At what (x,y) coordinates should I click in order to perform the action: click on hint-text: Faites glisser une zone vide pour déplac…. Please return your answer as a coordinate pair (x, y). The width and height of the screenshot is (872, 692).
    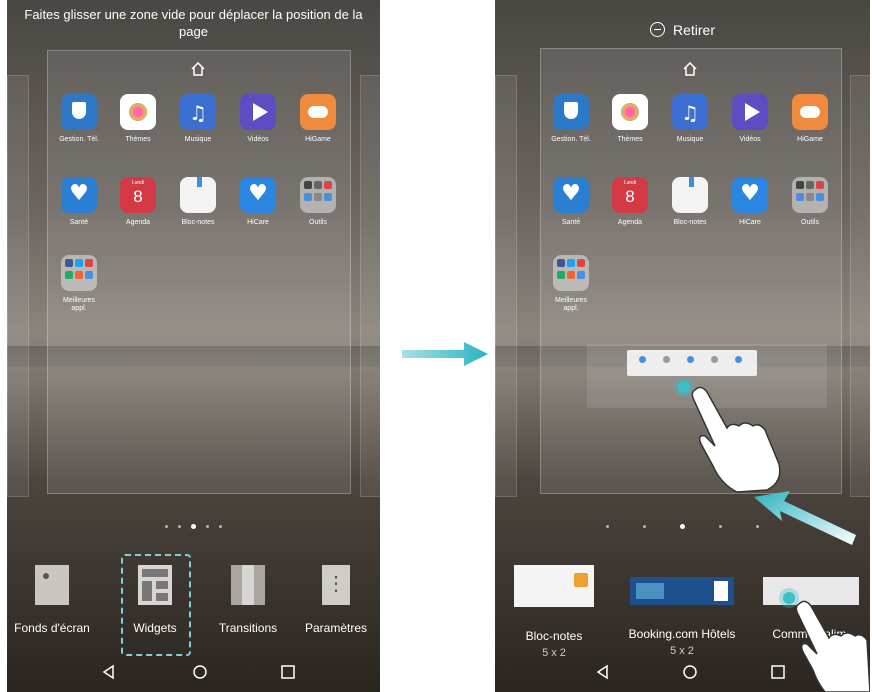
    Looking at the image, I should click on (193, 23).